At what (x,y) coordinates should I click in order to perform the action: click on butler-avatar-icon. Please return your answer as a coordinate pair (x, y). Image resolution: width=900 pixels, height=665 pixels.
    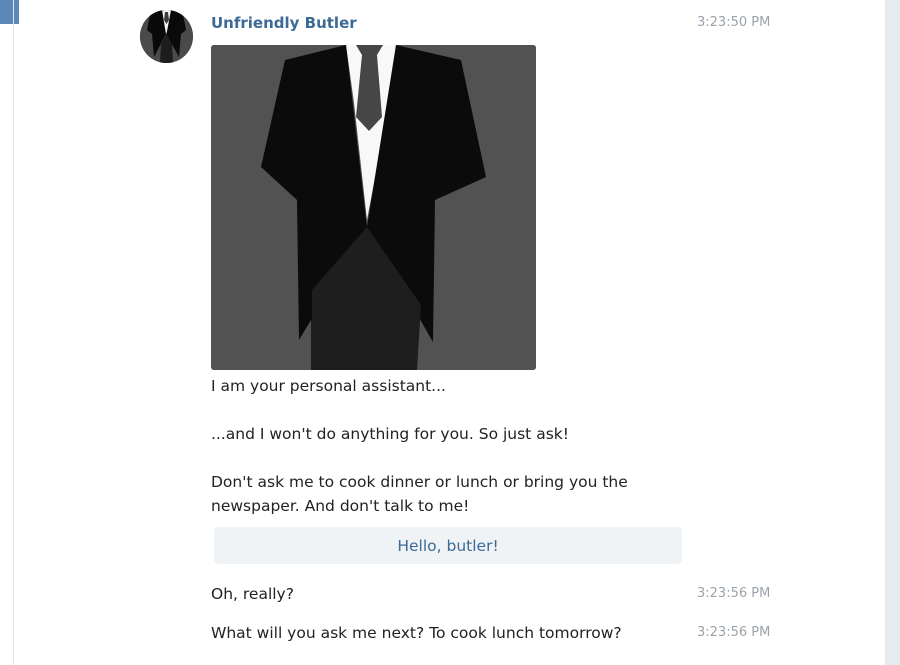
    Looking at the image, I should click on (166, 36).